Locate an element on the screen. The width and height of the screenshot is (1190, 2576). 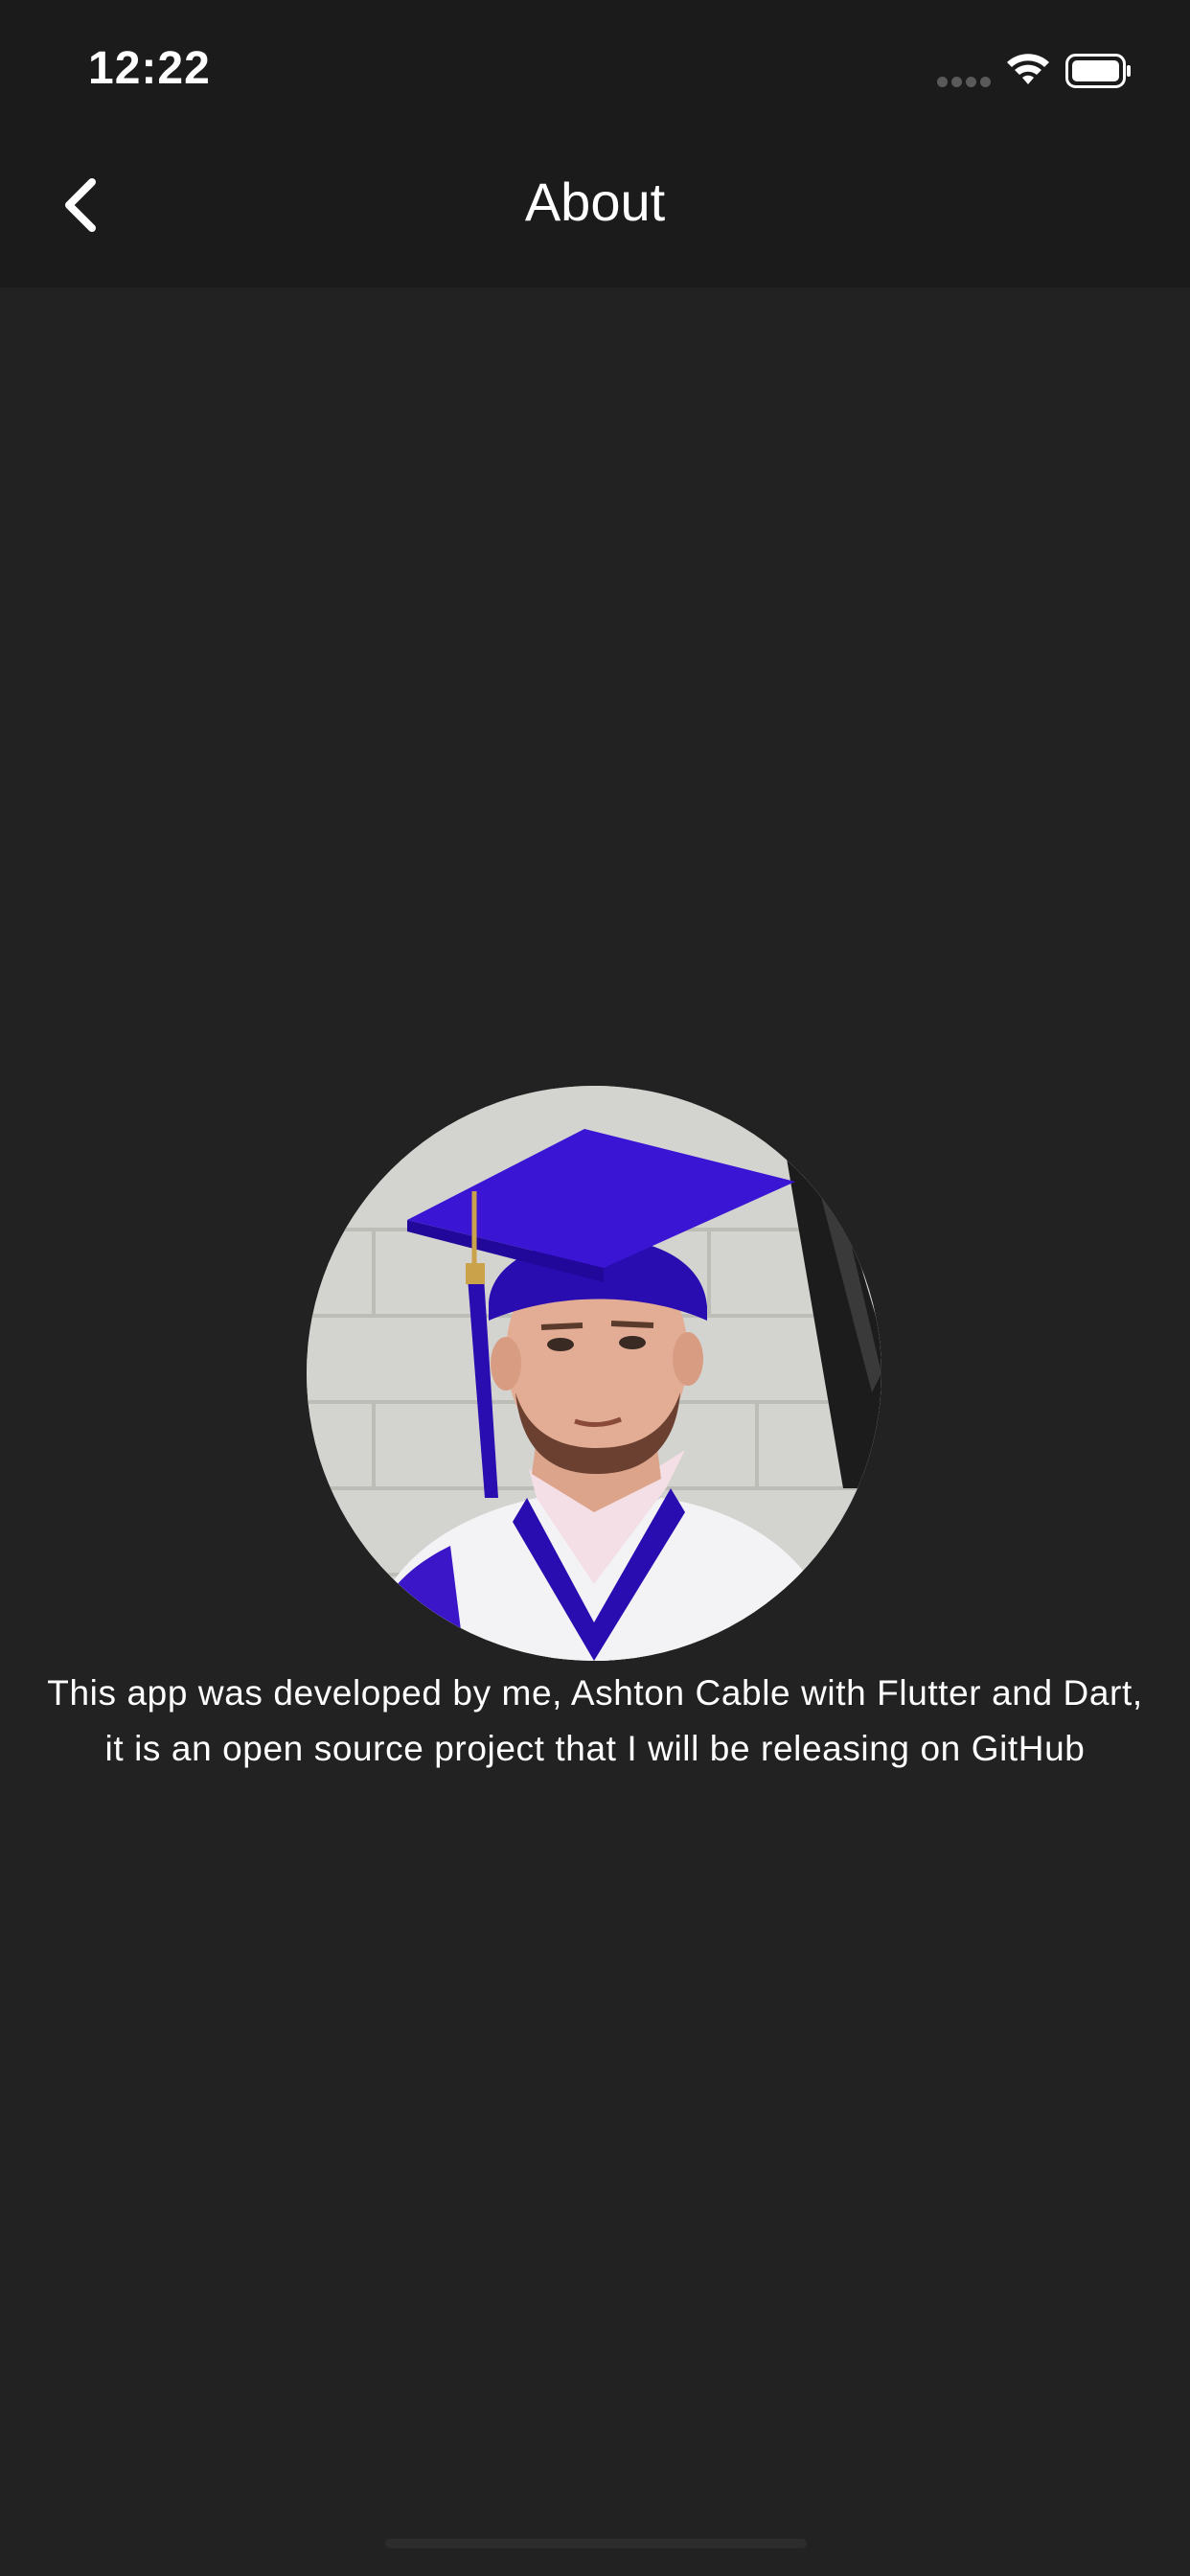
page-title: About is located at coordinates (595, 202).